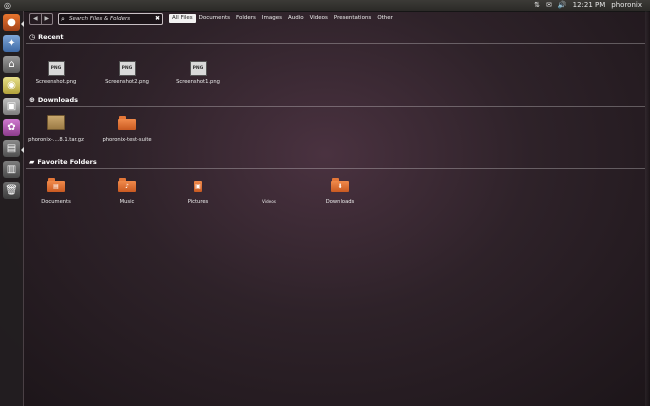 Image resolution: width=650 pixels, height=406 pixels. I want to click on file-label: Screenshot2.png, so click(127, 82).